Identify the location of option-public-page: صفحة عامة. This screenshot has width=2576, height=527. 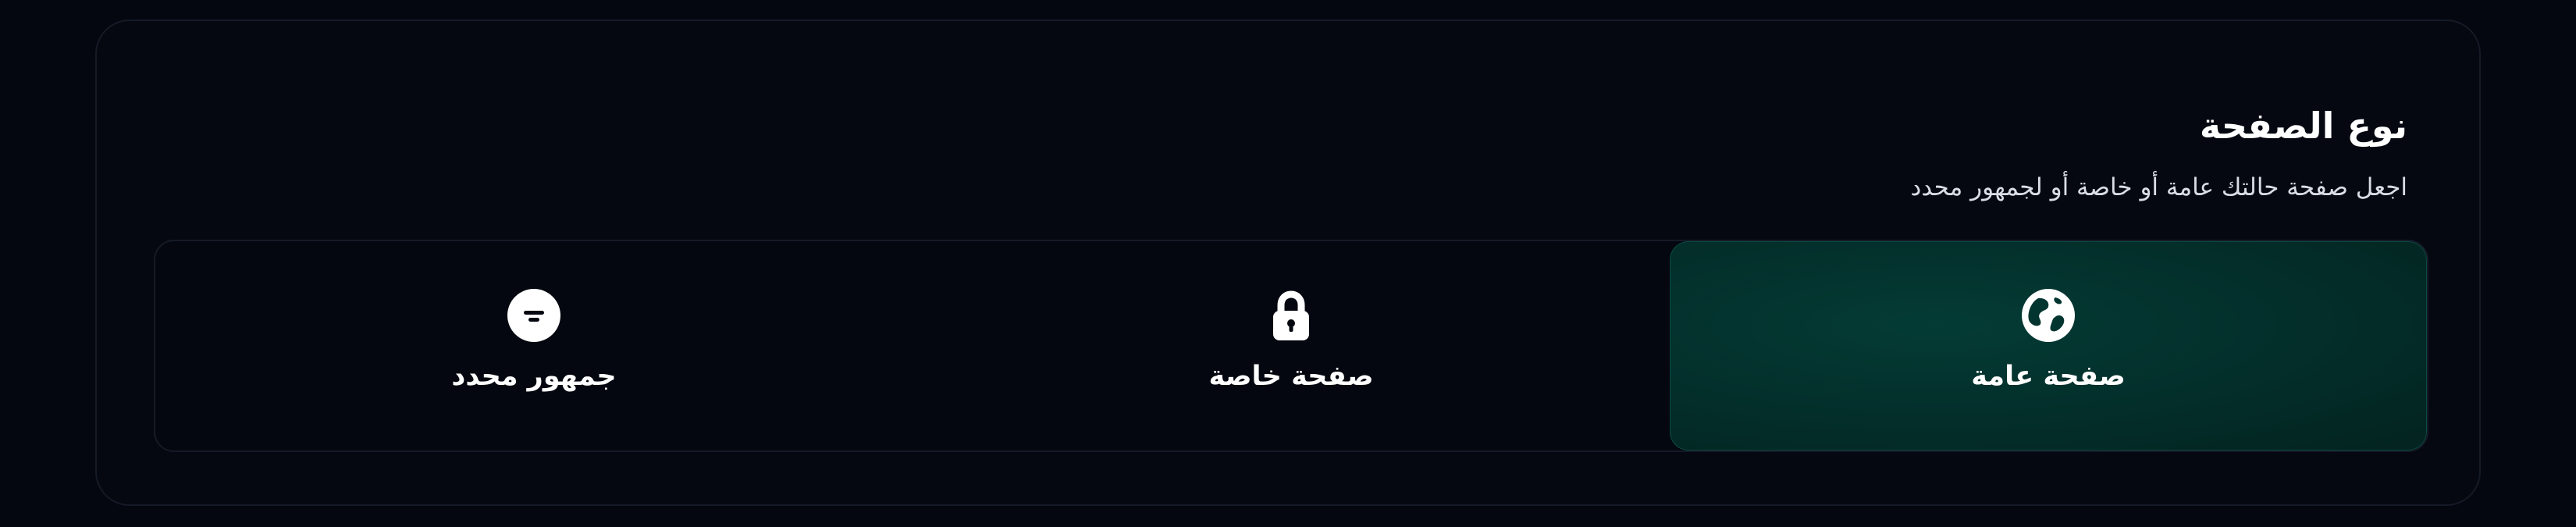
(2048, 345).